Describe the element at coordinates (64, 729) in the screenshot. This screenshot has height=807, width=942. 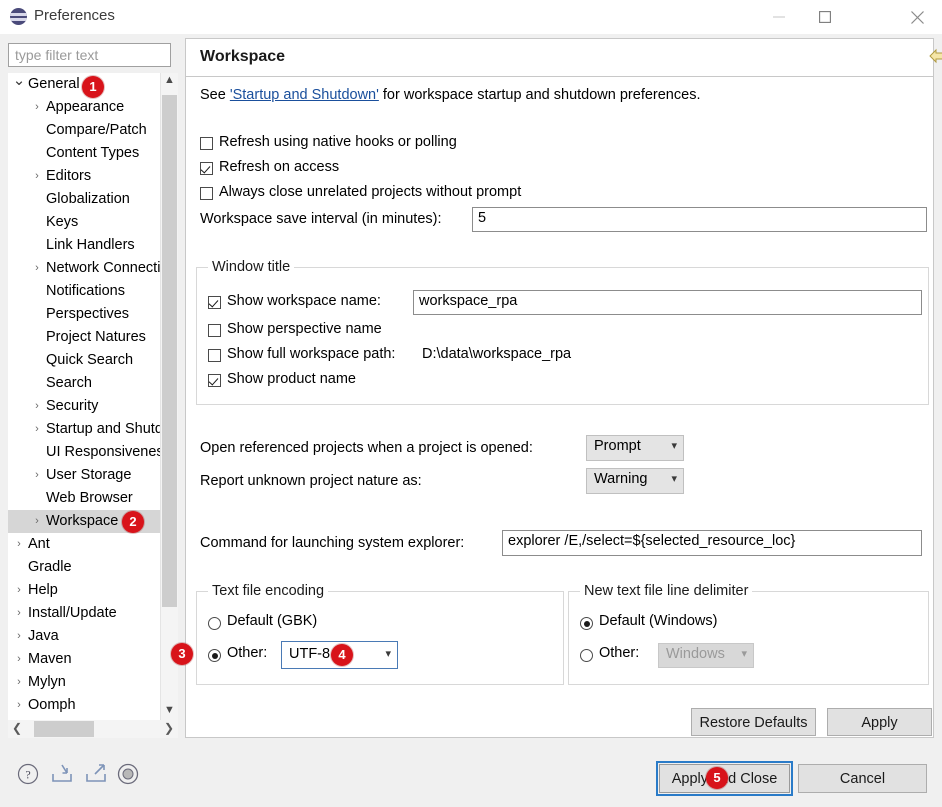
I see `horizontal-scroll-thumb` at that location.